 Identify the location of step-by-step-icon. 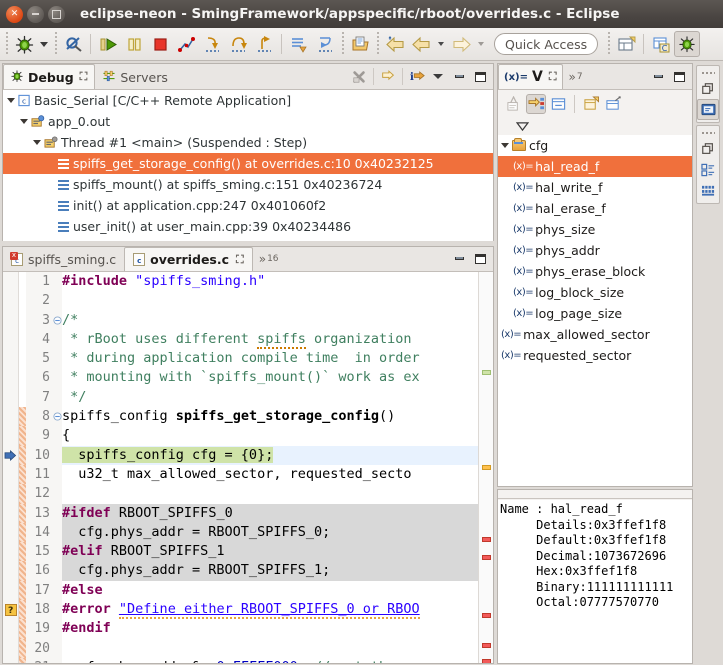
(388, 77).